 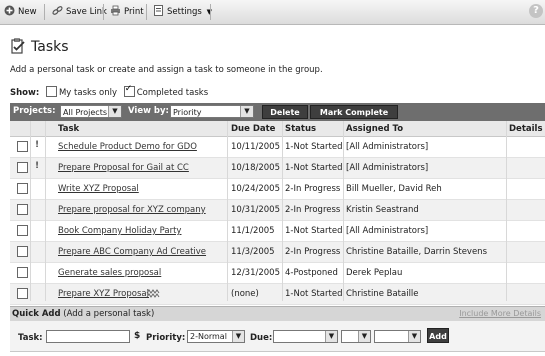 What do you see at coordinates (354, 112) in the screenshot?
I see `mark-complete-button: Mark Complete` at bounding box center [354, 112].